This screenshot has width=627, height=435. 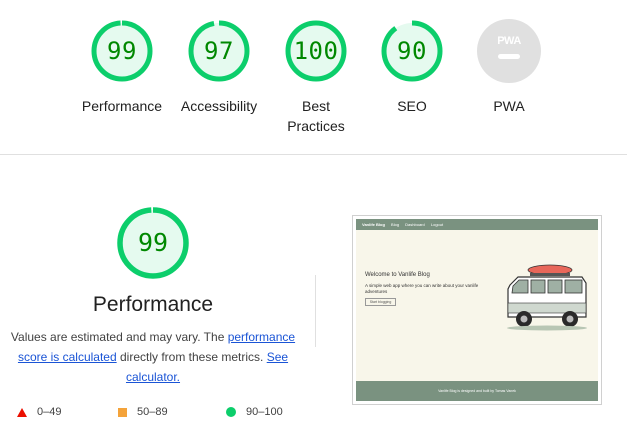 What do you see at coordinates (122, 51) in the screenshot?
I see `performance-score: 99` at bounding box center [122, 51].